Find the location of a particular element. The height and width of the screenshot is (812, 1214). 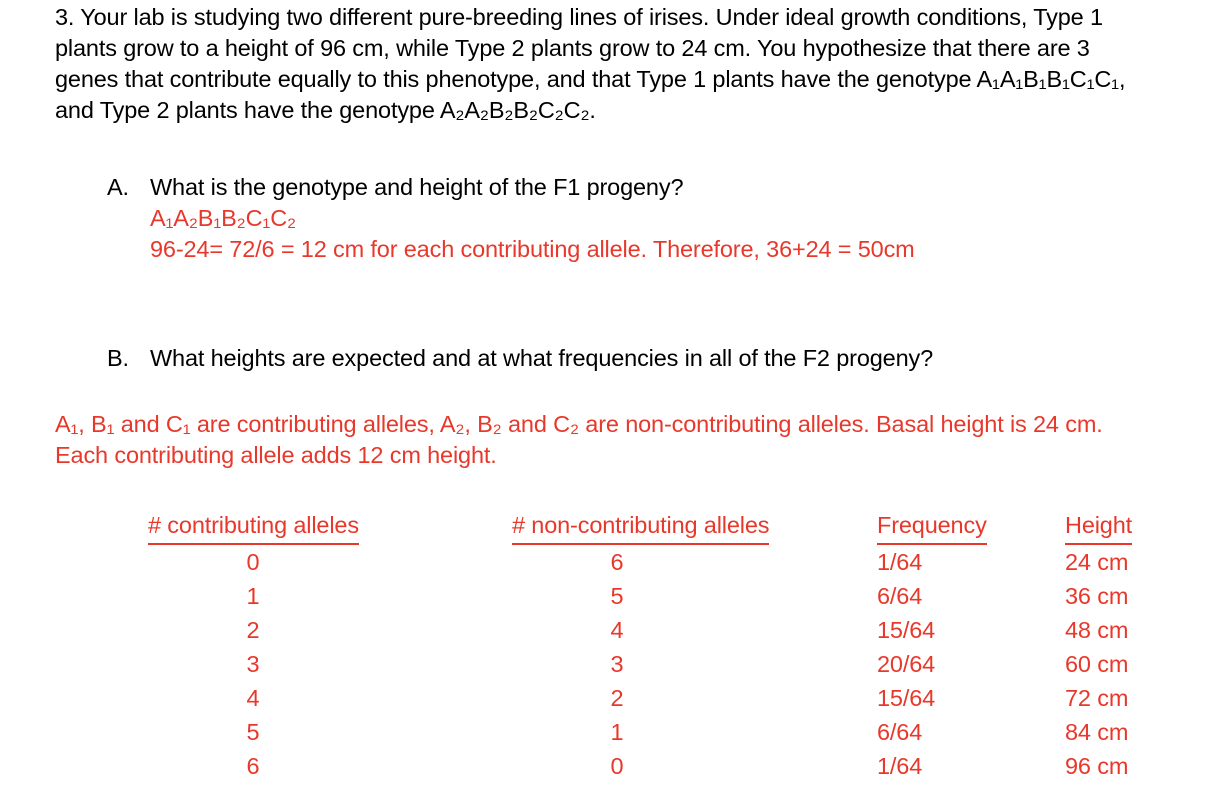

table-header-frequency: Frequency is located at coordinates (971, 526).